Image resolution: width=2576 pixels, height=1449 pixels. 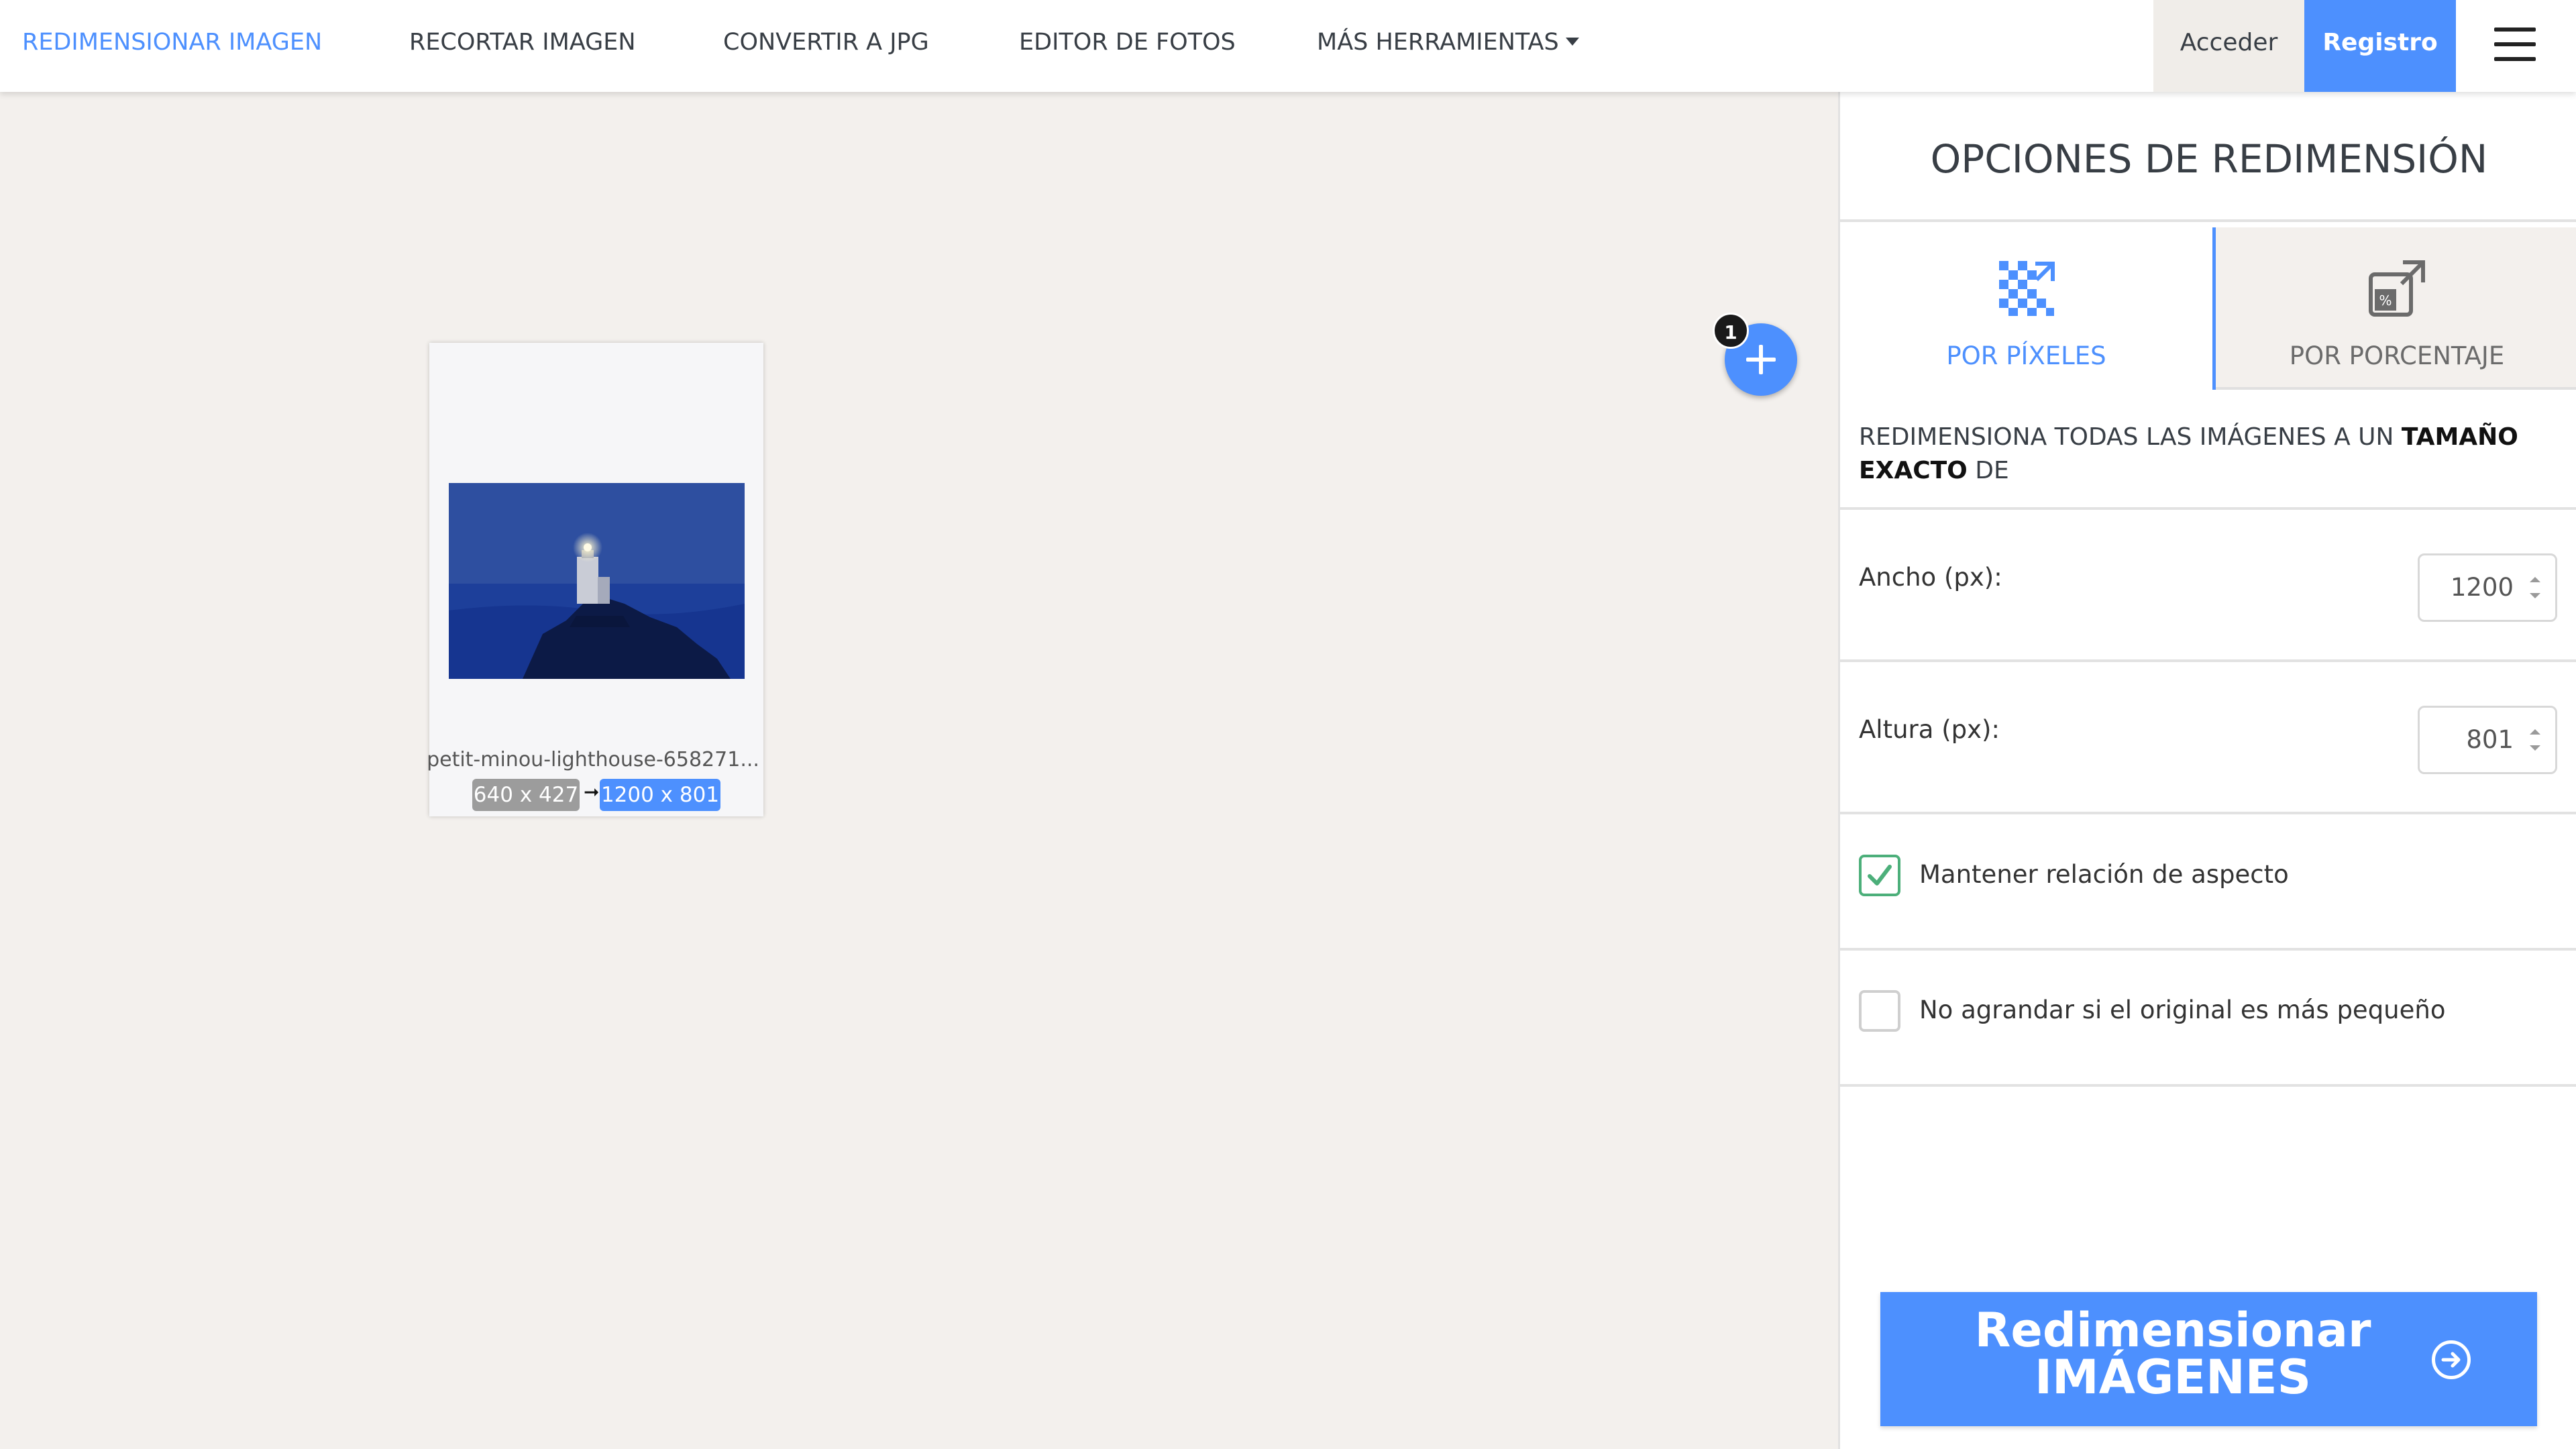 I want to click on image-count-badge: 1, so click(x=1731, y=331).